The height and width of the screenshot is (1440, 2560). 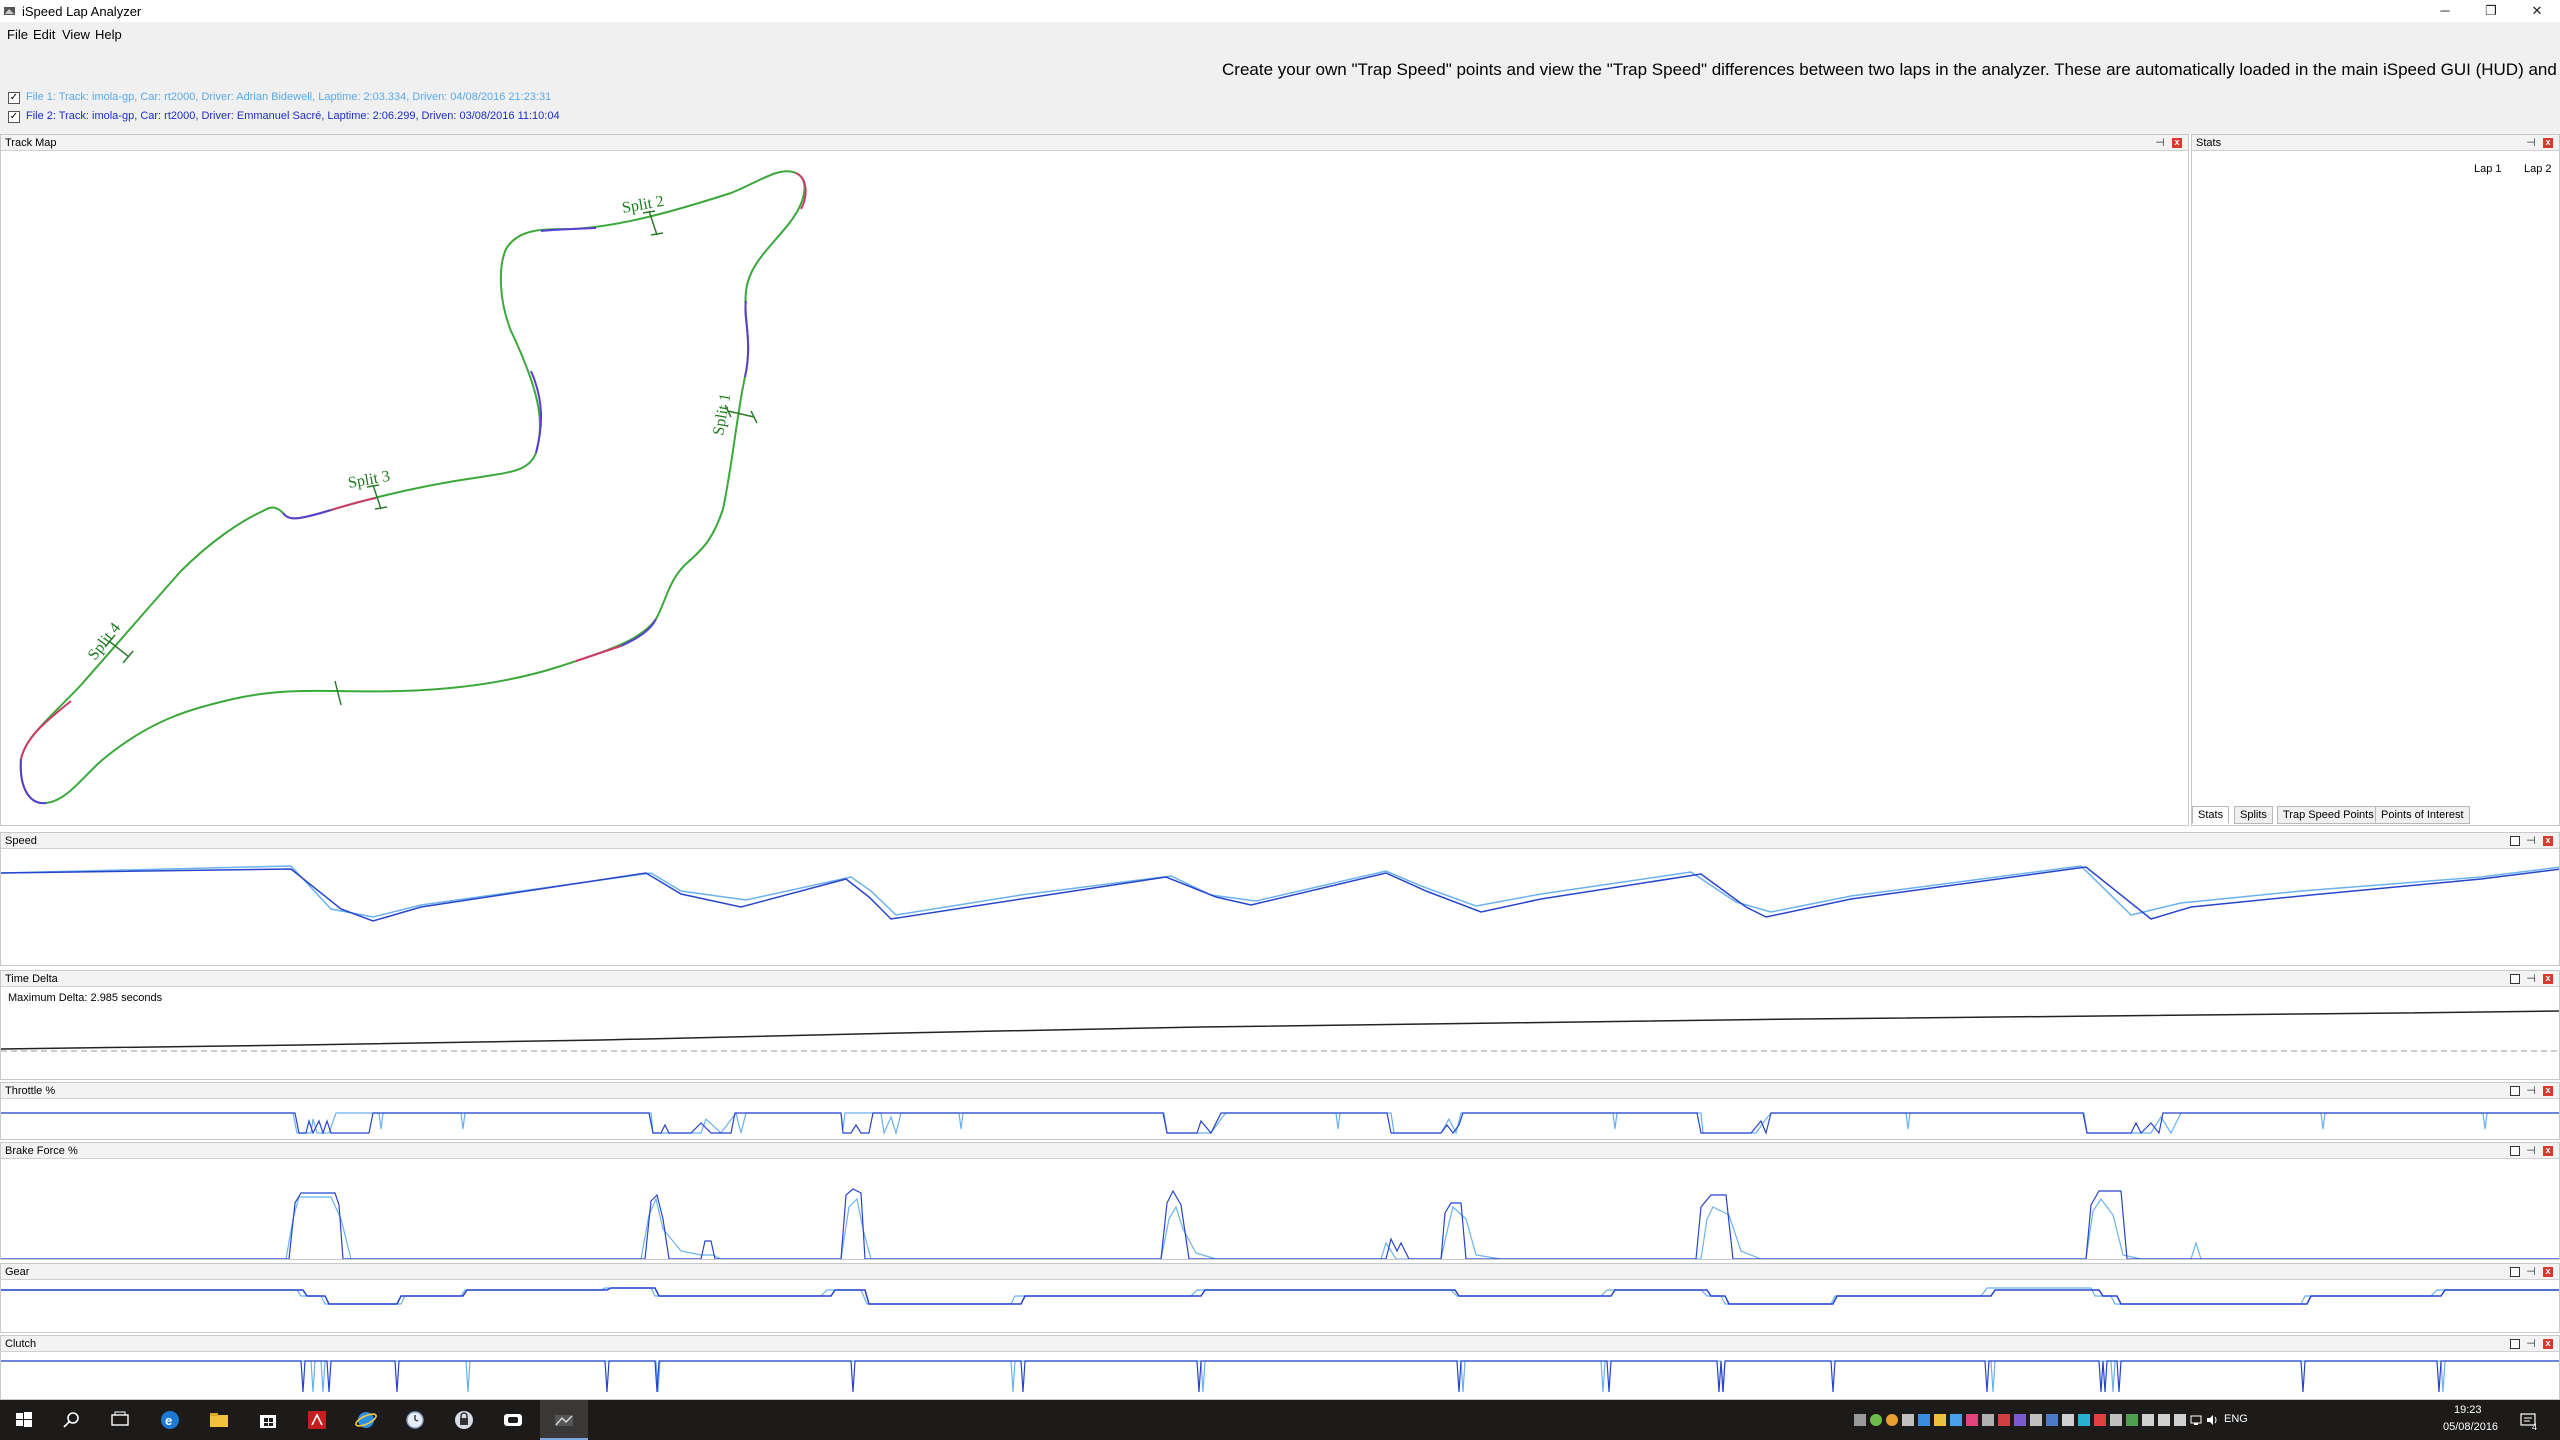 I want to click on tab-points-of-interest: Points of Interest, so click(x=2422, y=815).